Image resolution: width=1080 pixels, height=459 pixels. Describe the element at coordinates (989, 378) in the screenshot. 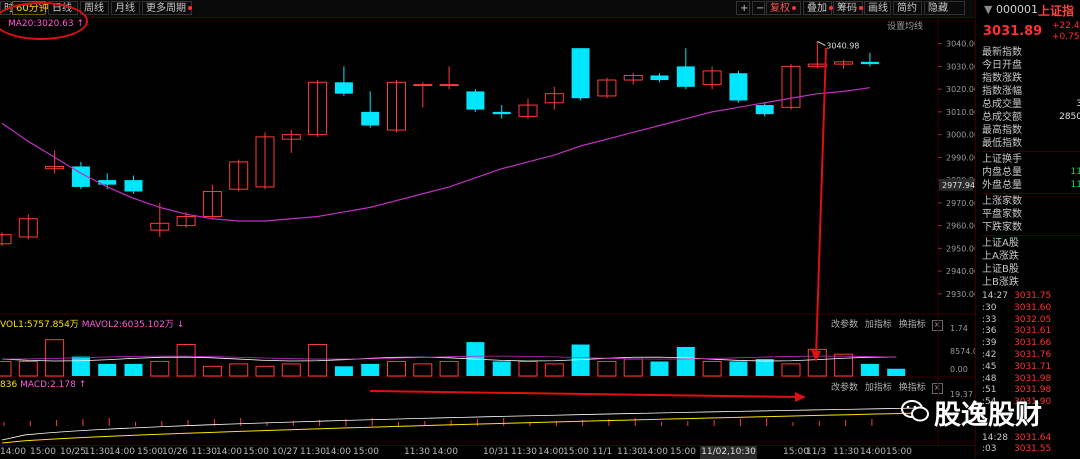

I see `tick-time: :48` at that location.